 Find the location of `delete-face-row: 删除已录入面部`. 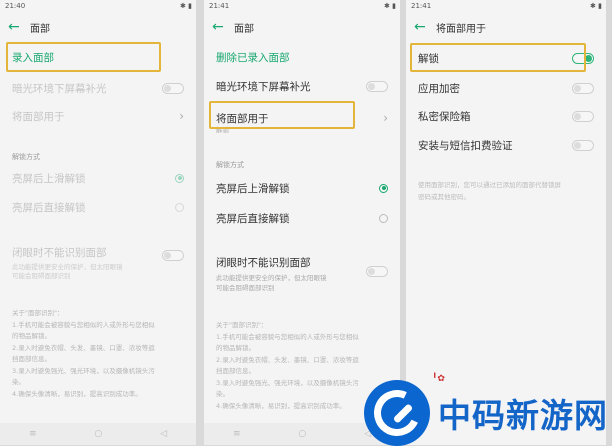

delete-face-row: 删除已录入面部 is located at coordinates (302, 57).